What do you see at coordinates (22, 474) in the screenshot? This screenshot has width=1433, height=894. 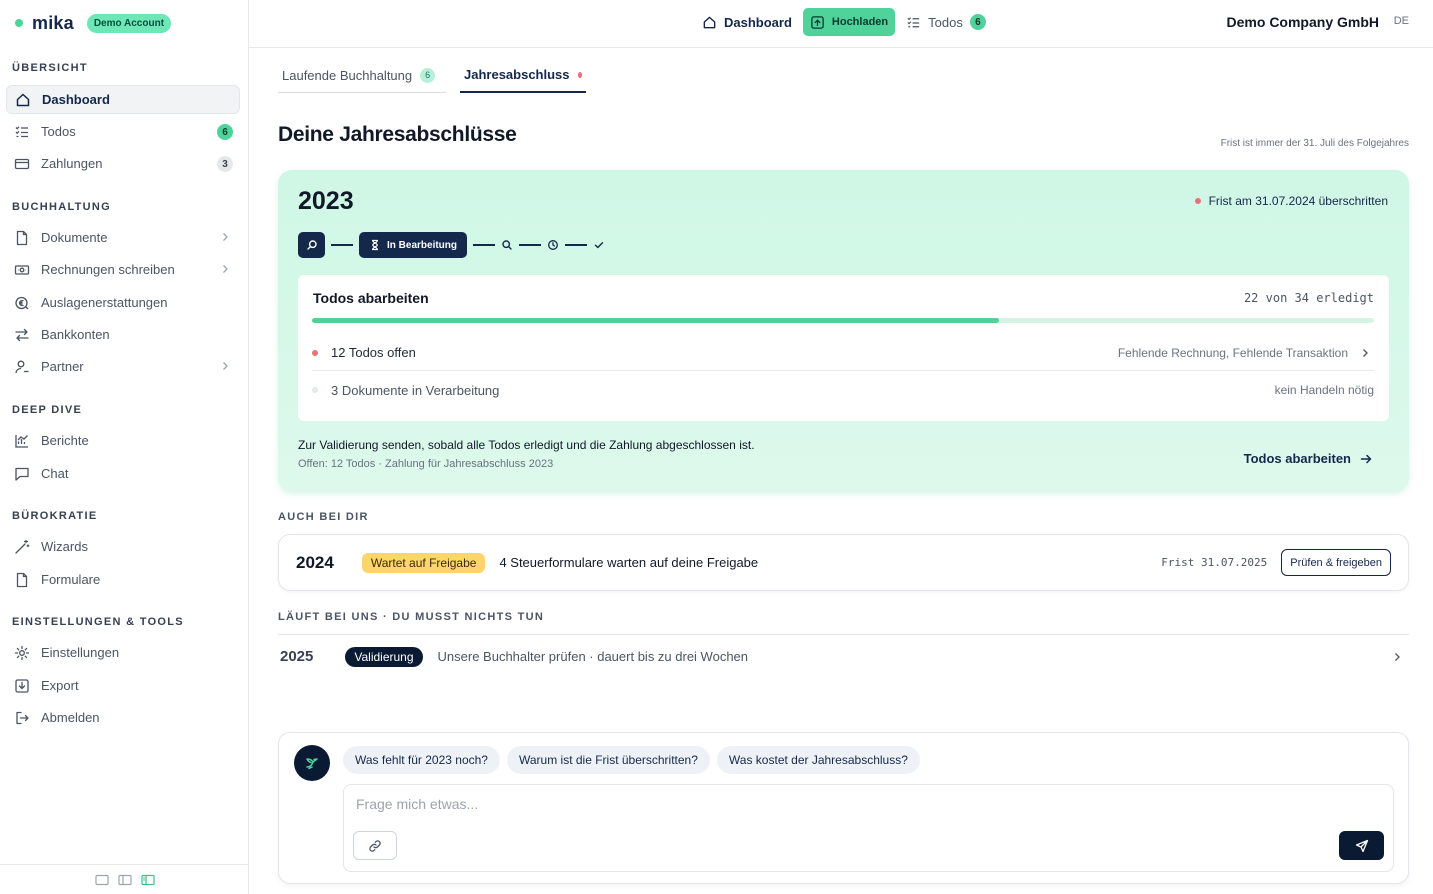 I see `chat-icon` at bounding box center [22, 474].